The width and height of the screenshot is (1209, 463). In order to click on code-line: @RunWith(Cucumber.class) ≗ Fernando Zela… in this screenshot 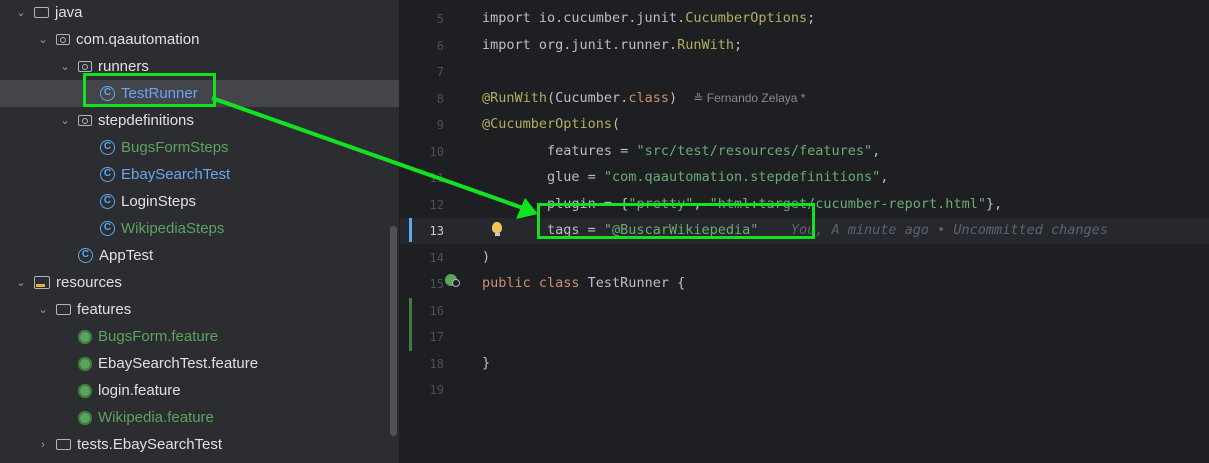, I will do `click(643, 98)`.